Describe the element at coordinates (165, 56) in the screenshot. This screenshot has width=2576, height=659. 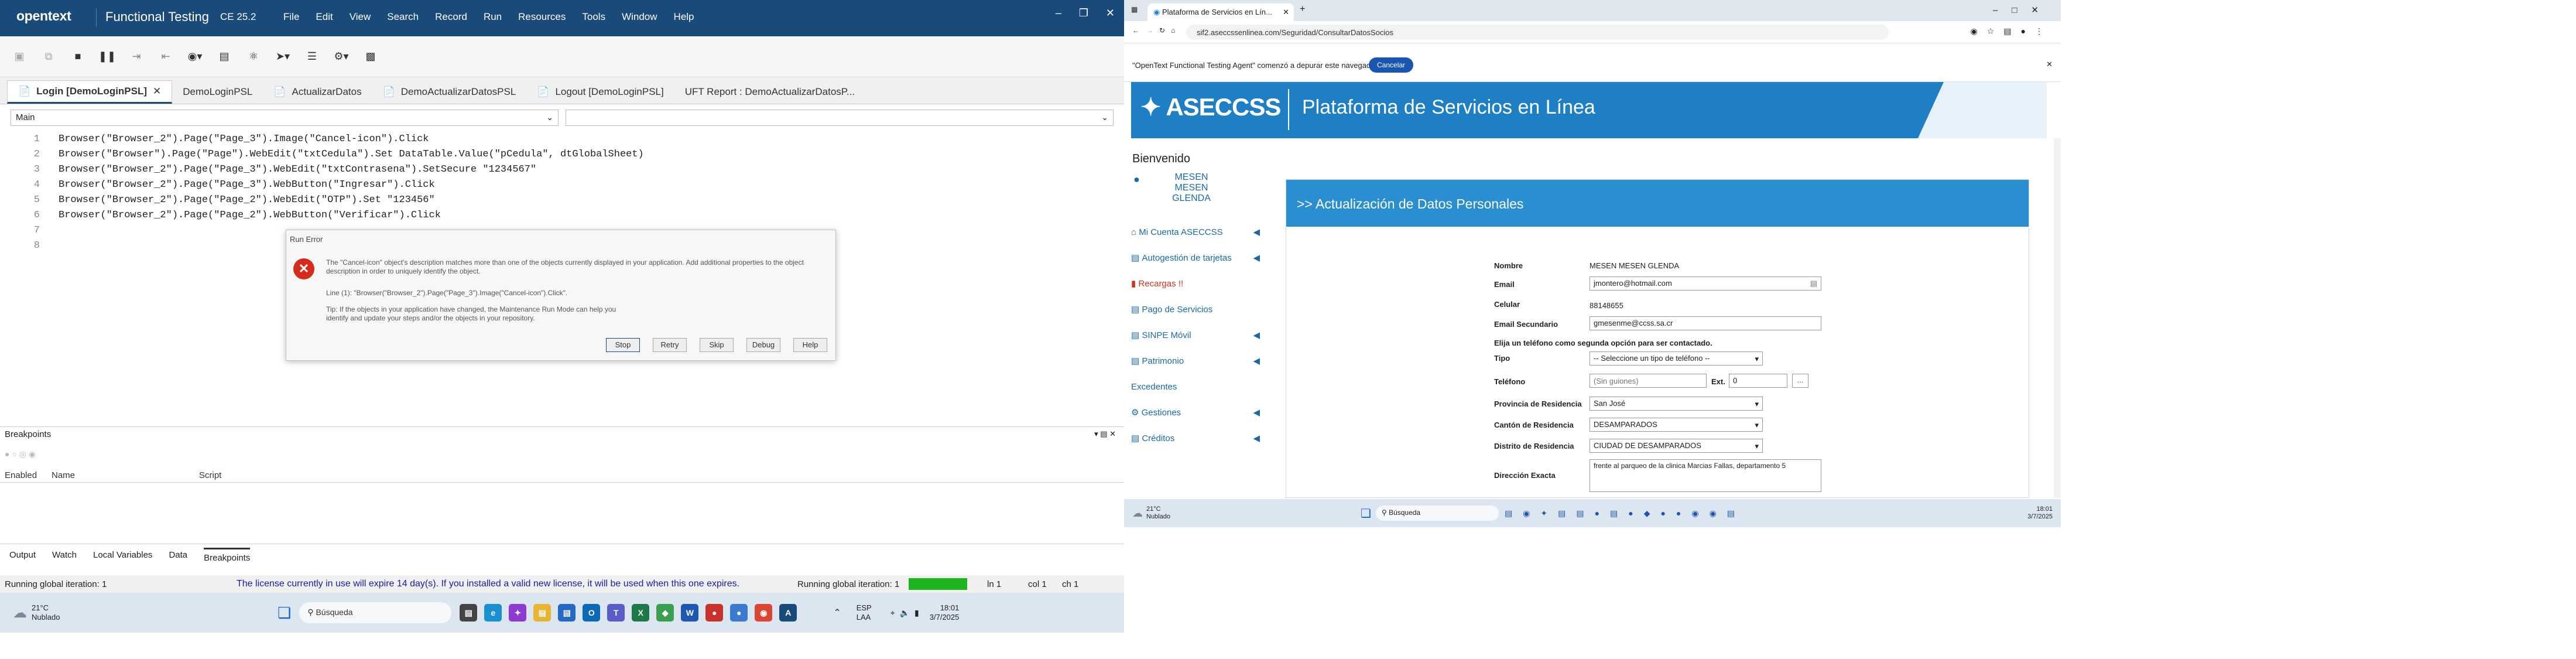
I see `step-out-icon: ⇤` at that location.